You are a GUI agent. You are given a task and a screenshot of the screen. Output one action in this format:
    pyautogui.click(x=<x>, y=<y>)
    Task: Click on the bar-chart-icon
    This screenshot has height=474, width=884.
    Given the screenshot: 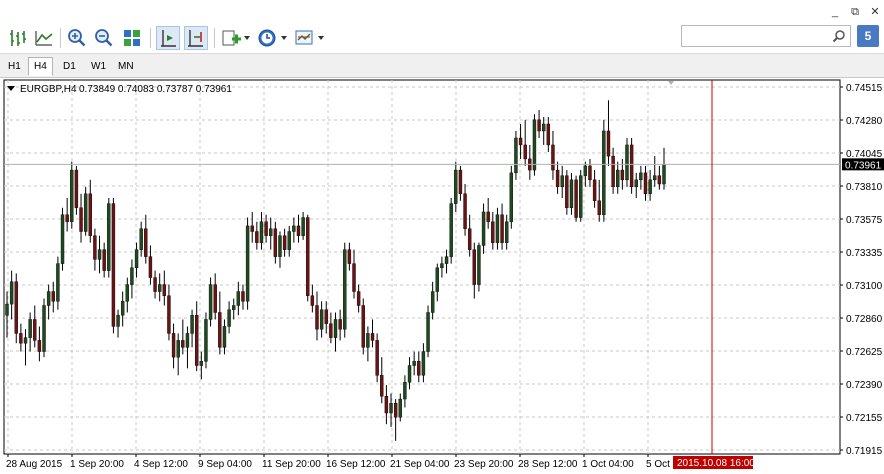 What is the action you would take?
    pyautogui.click(x=18, y=38)
    